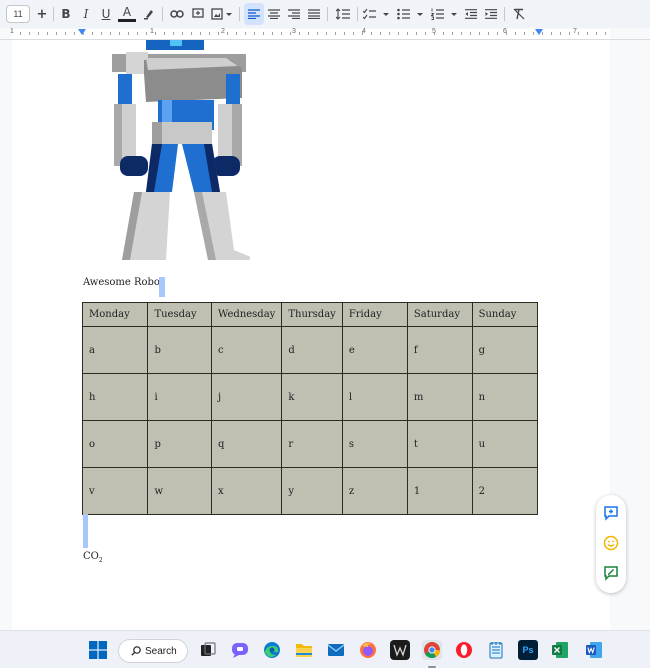  Describe the element at coordinates (149, 14) in the screenshot. I see `highlight-color-button` at that location.